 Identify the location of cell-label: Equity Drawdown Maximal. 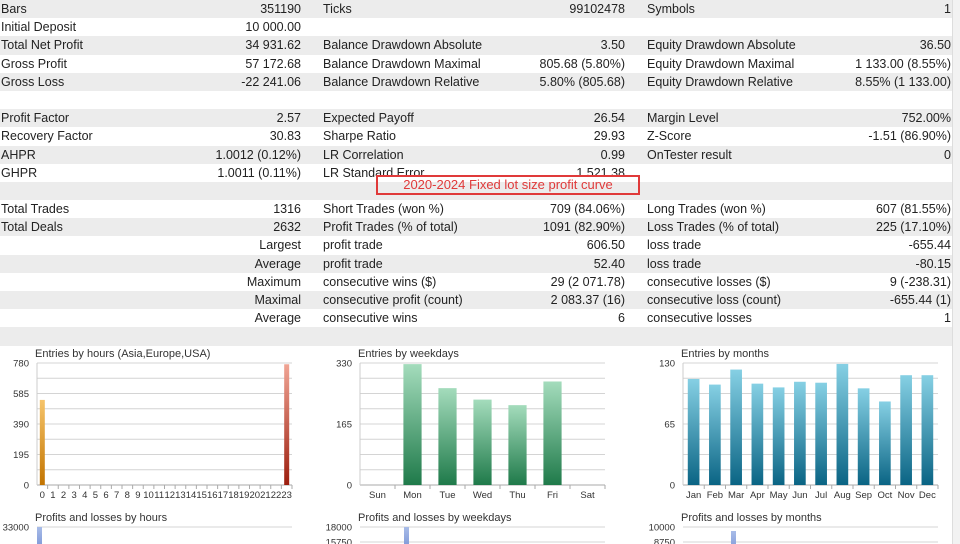
(721, 63).